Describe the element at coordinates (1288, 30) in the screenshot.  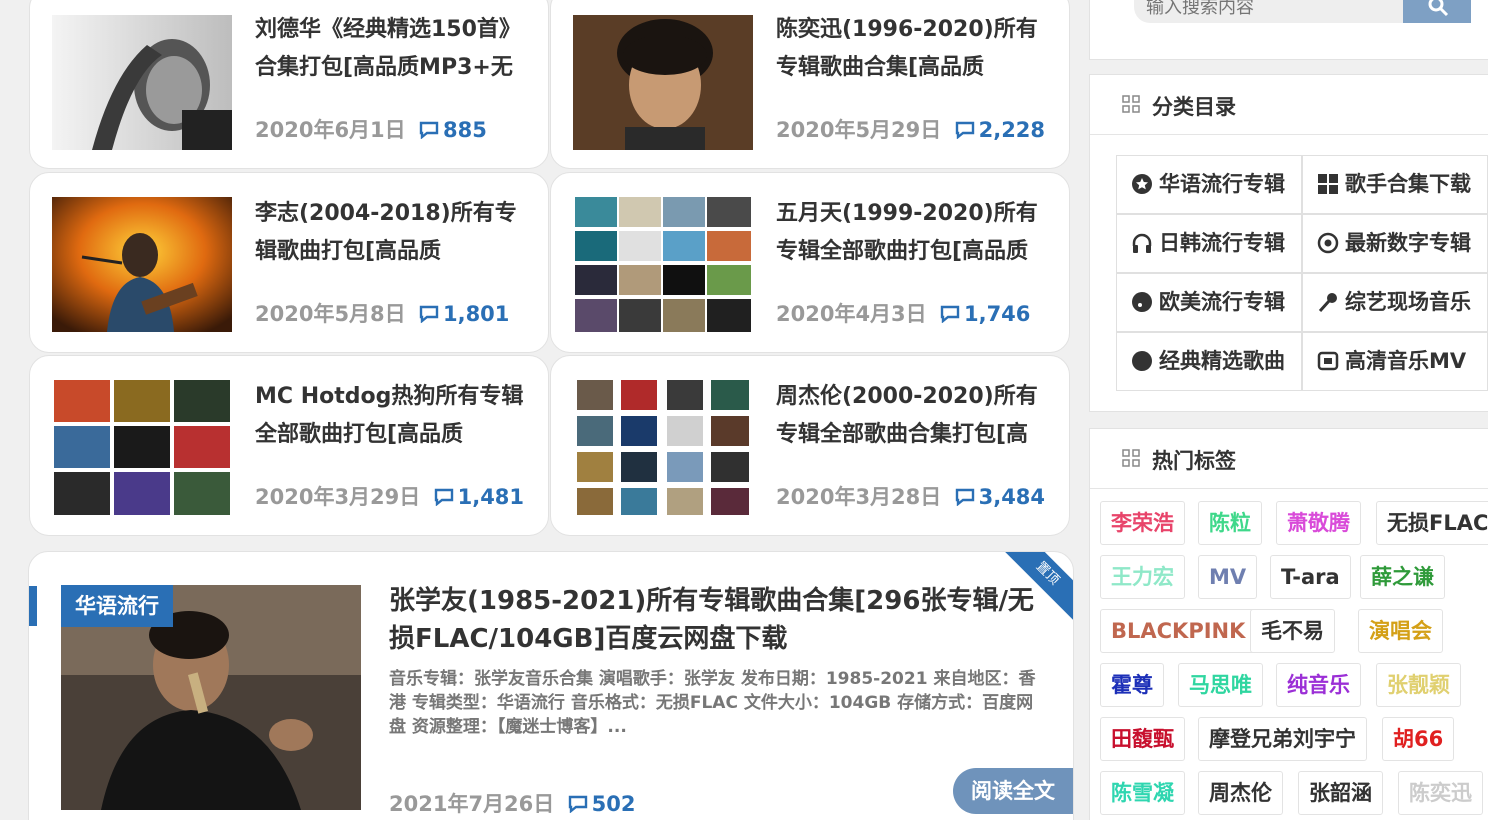
I see `search-widget` at that location.